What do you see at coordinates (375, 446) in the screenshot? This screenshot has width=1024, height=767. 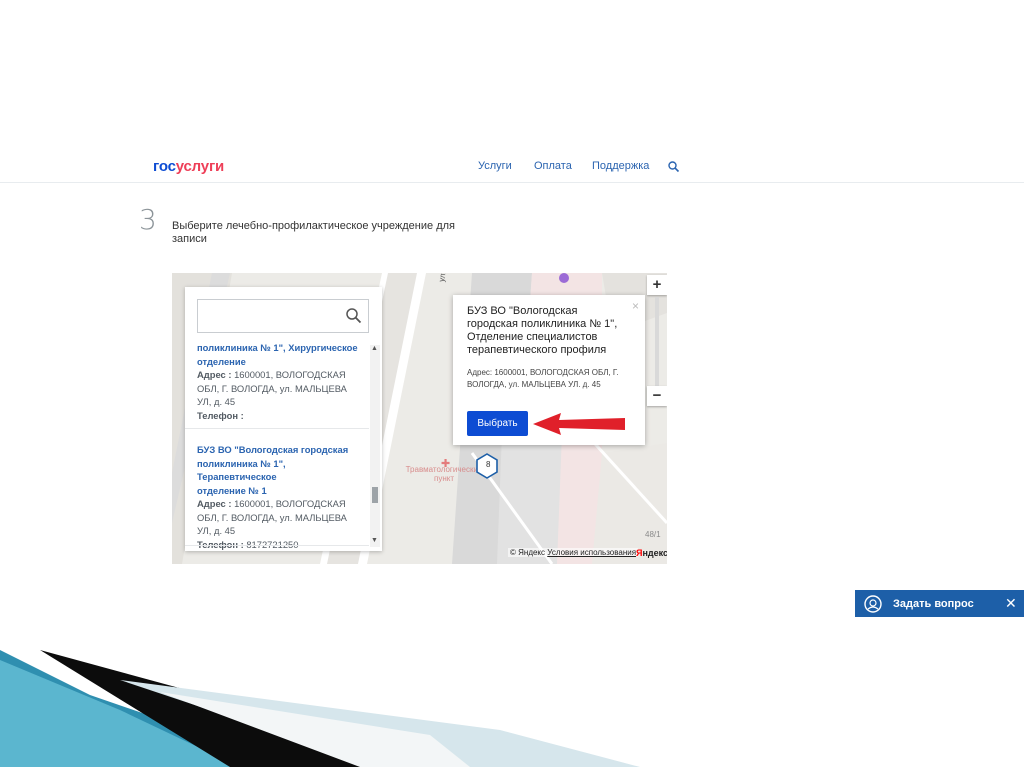 I see `list-scrollbar: ▲ ▼` at bounding box center [375, 446].